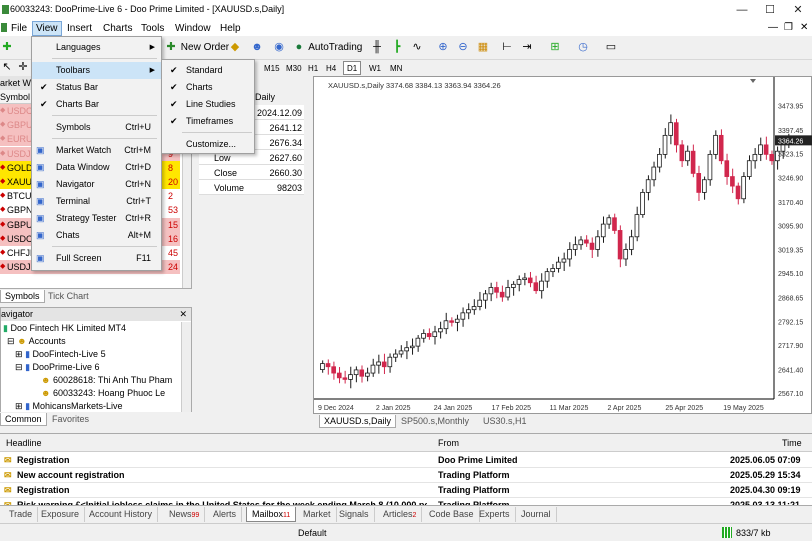 Image resolution: width=812 pixels, height=541 pixels. What do you see at coordinates (61, 514) in the screenshot?
I see `terminal-tab-exposure: Exposure` at bounding box center [61, 514].